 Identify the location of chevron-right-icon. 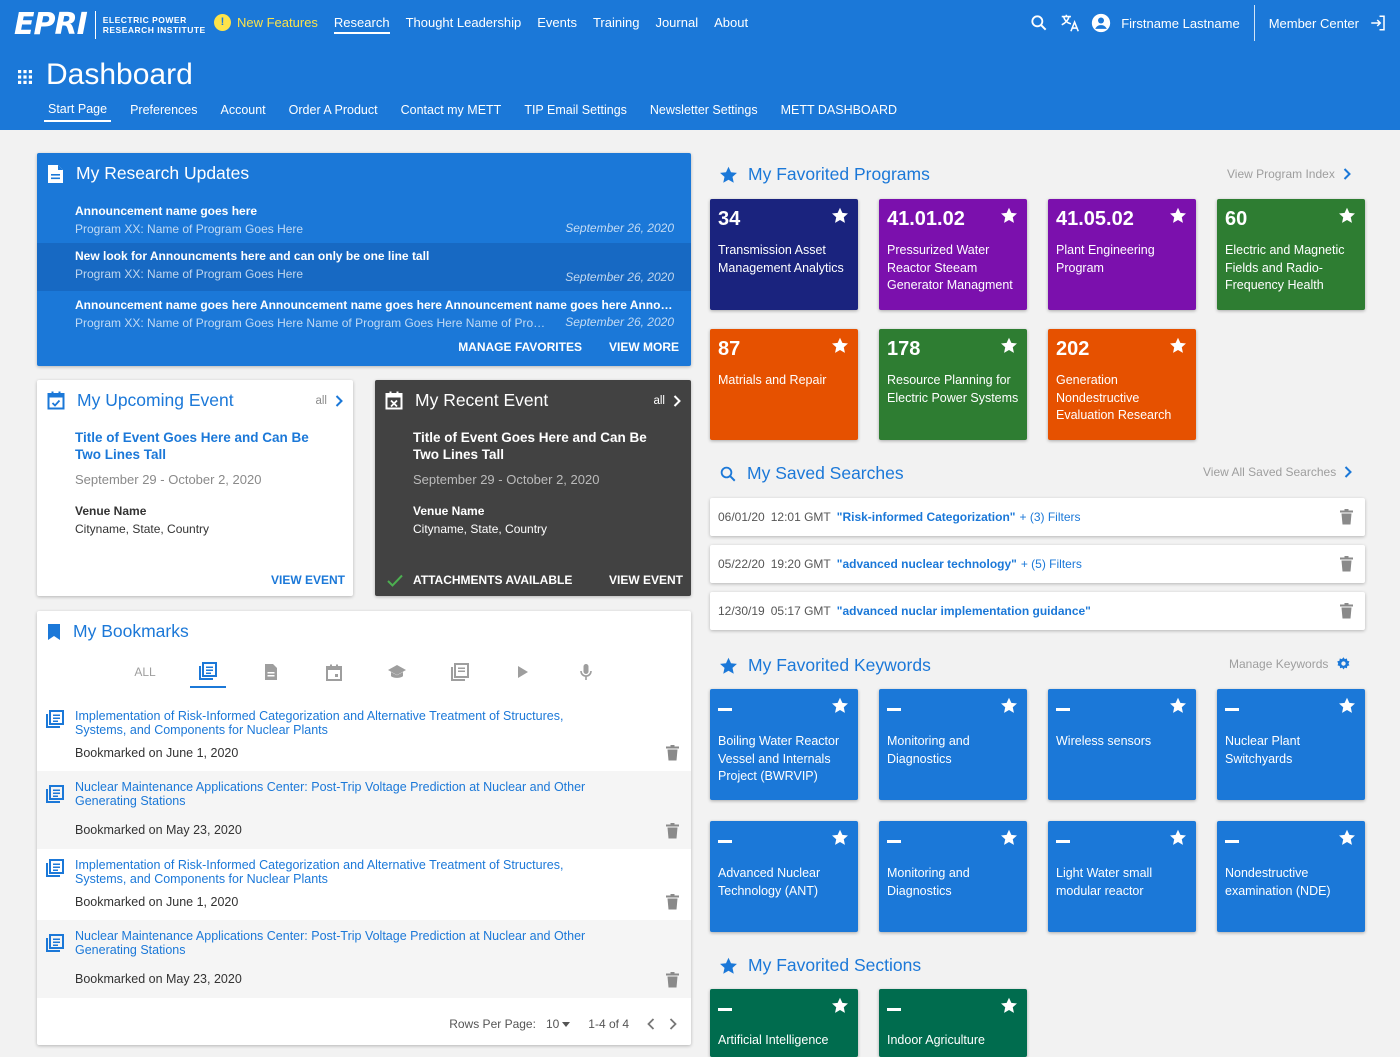
(673, 1024).